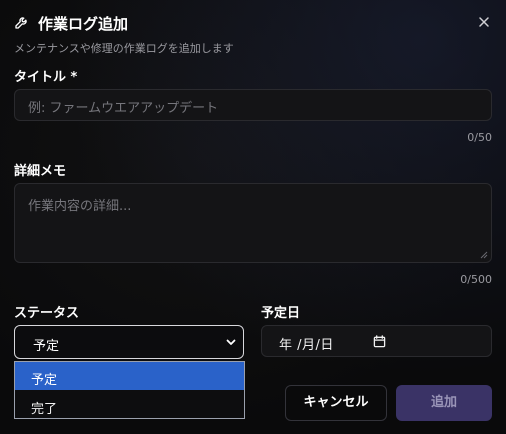  I want to click on dialog-subtitle: メンテナンスや修理の作業ログを追加します, so click(124, 48).